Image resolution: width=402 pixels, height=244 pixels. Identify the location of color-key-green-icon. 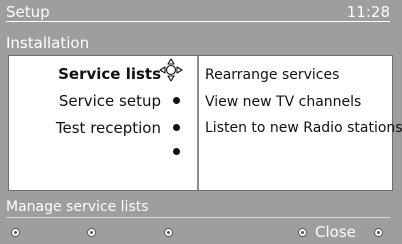
(91, 232).